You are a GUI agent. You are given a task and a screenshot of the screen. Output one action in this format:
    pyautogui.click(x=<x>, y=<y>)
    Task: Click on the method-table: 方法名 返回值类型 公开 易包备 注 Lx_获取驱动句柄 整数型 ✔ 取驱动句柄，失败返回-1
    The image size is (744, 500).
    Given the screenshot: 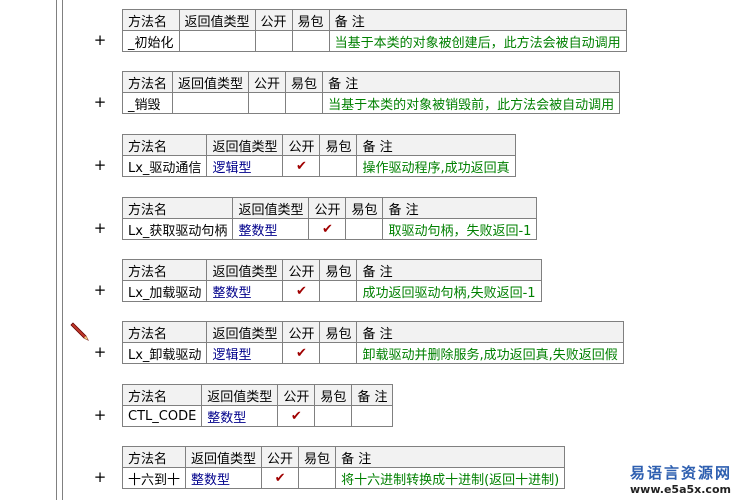 What is the action you would take?
    pyautogui.click(x=329, y=218)
    